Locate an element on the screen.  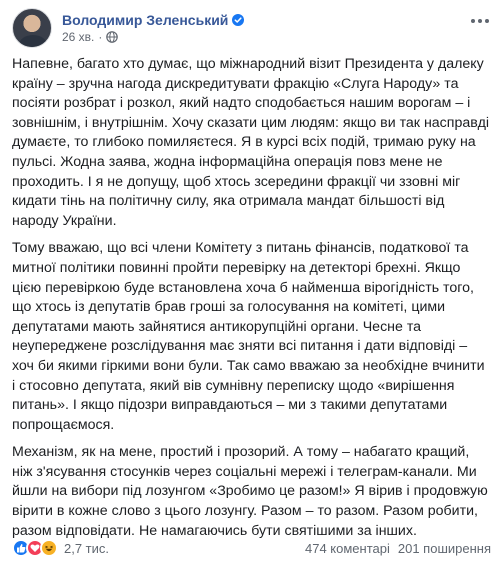
author-line: Володимир Зеленський is located at coordinates (153, 20).